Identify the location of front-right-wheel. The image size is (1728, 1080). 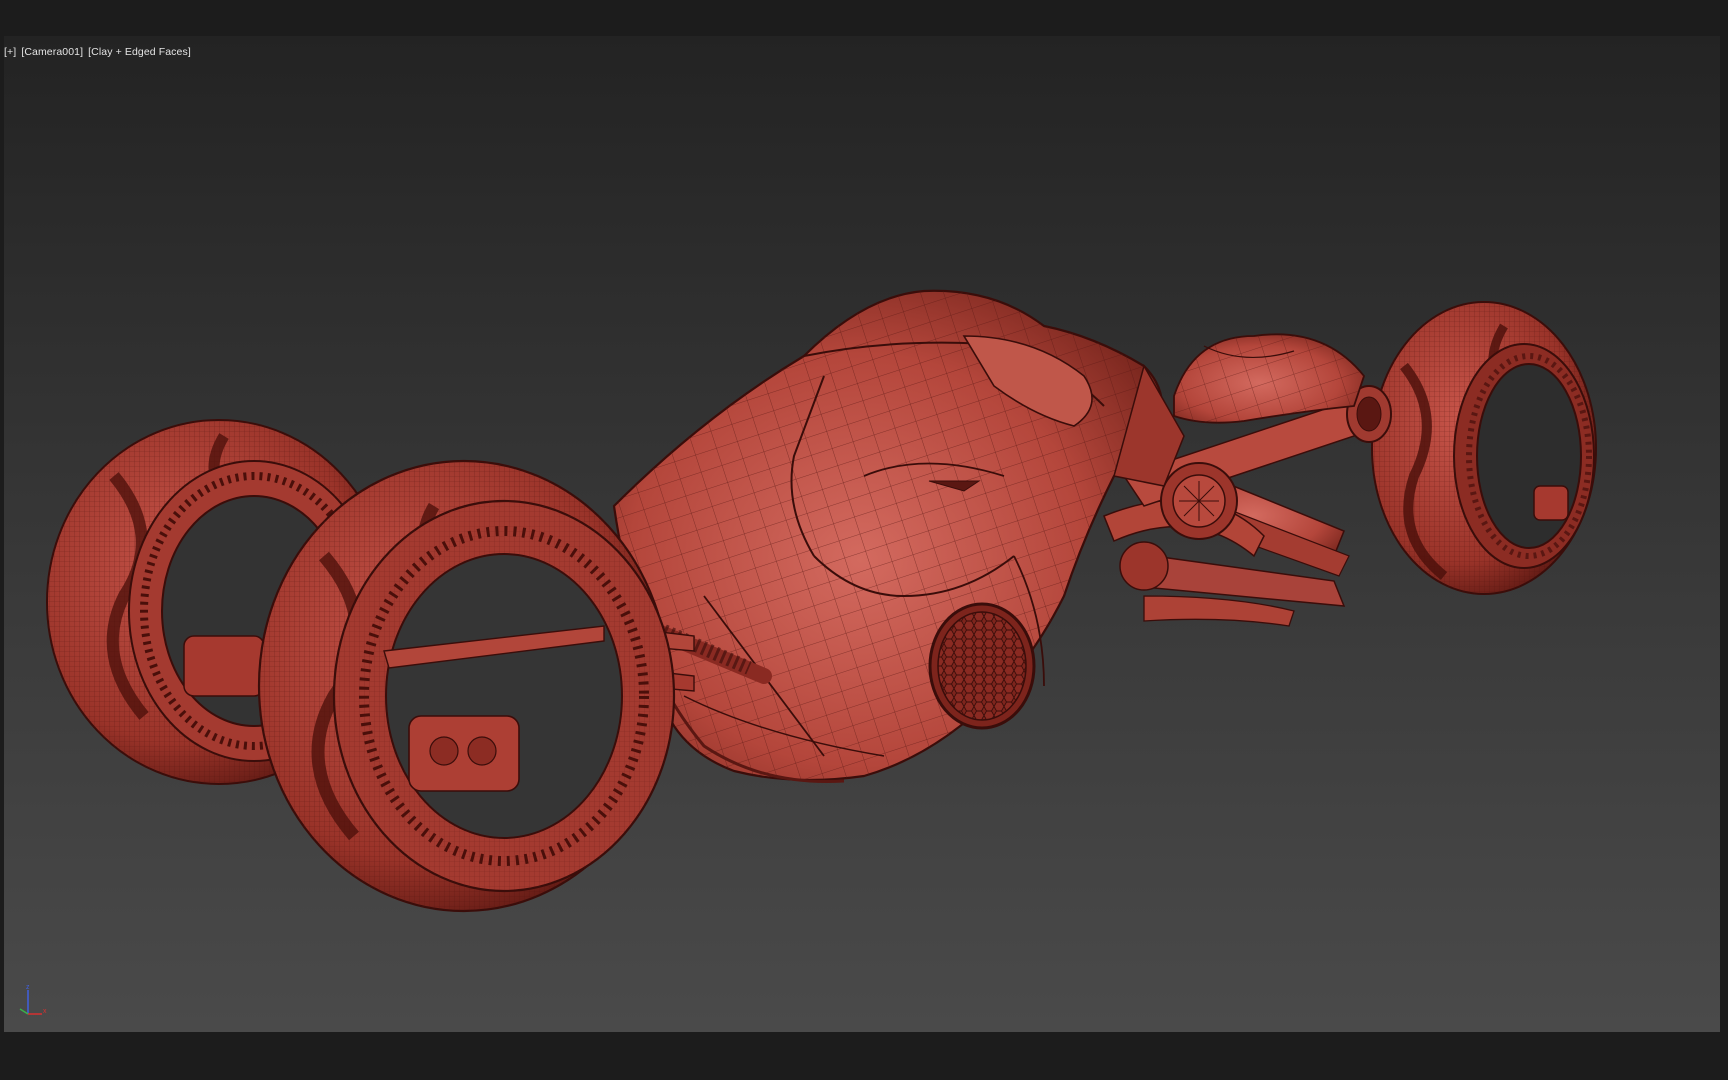
(466, 686).